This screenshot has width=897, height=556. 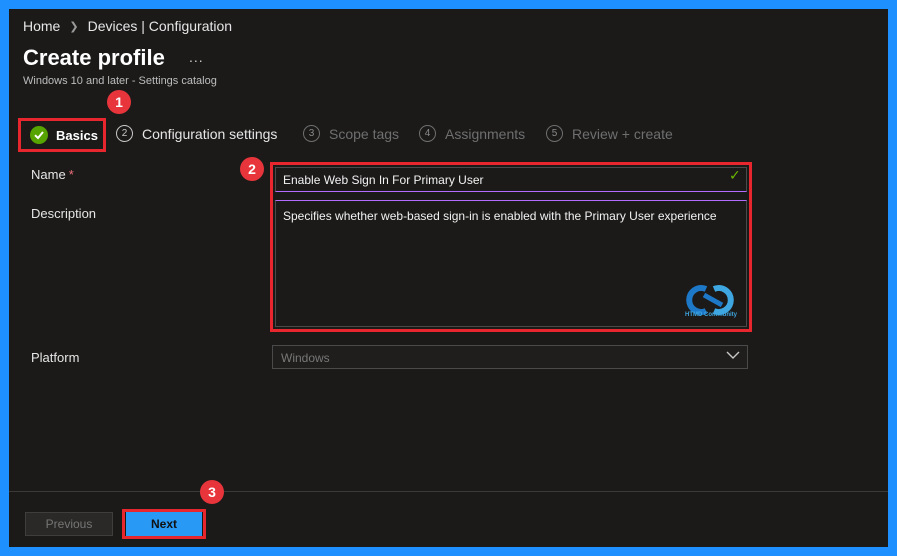 I want to click on tab-basics: Basics, so click(x=62, y=135).